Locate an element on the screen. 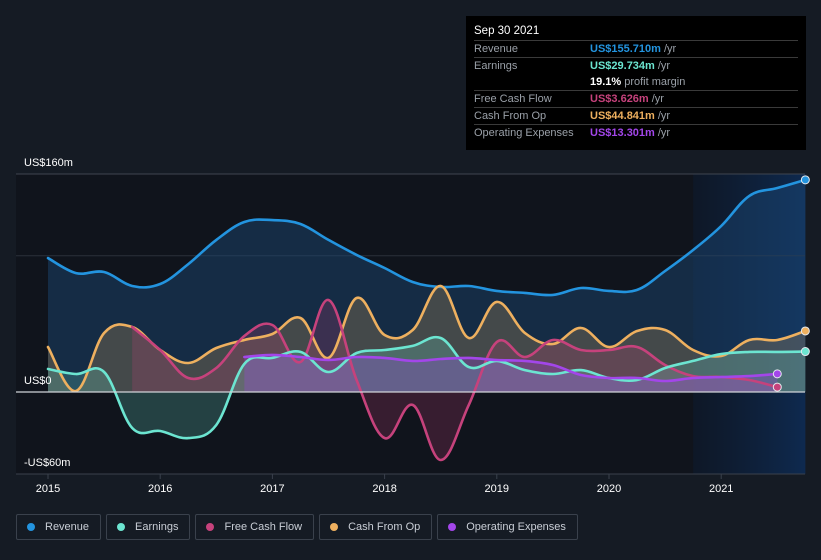 Image resolution: width=821 pixels, height=560 pixels. tooltip-row-profit-margin: 19.1% profit margin is located at coordinates (636, 82).